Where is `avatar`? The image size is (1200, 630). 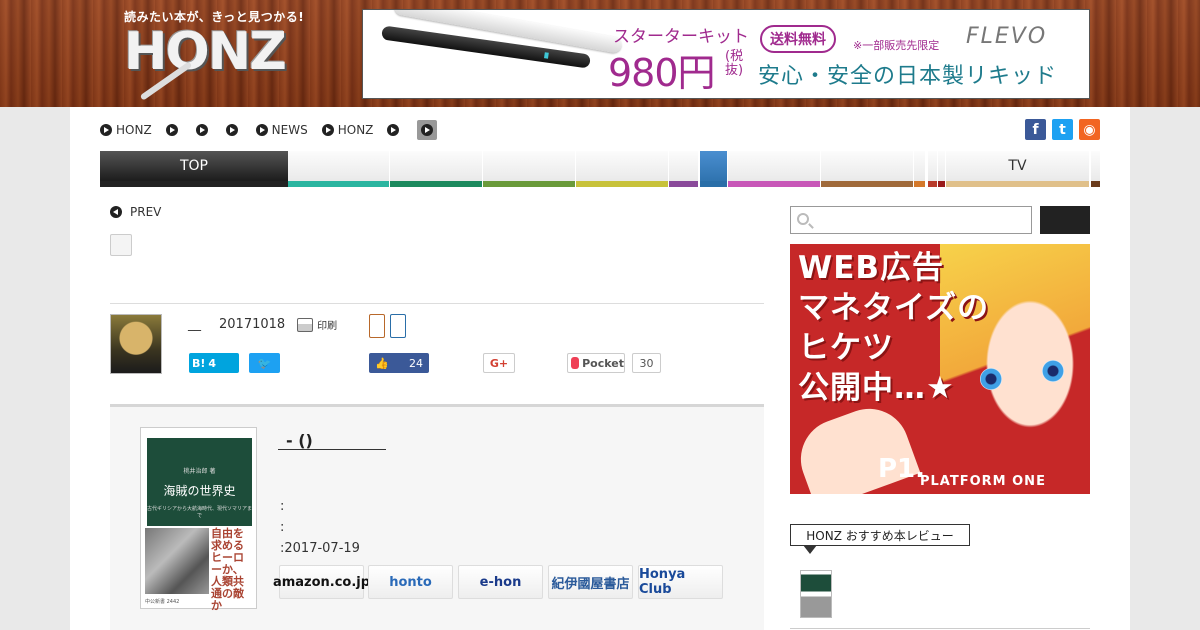
avatar is located at coordinates (136, 344).